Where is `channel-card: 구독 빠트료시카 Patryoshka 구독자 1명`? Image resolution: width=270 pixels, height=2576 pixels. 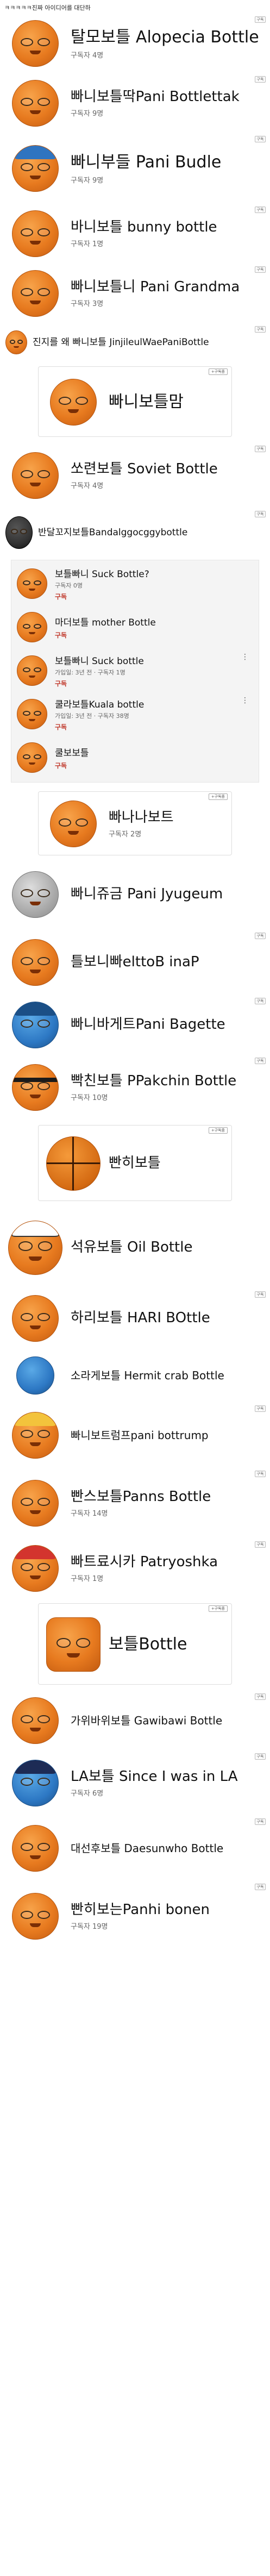 channel-card: 구독 빠트료시카 Patryoshka 구독자 1명 is located at coordinates (135, 1568).